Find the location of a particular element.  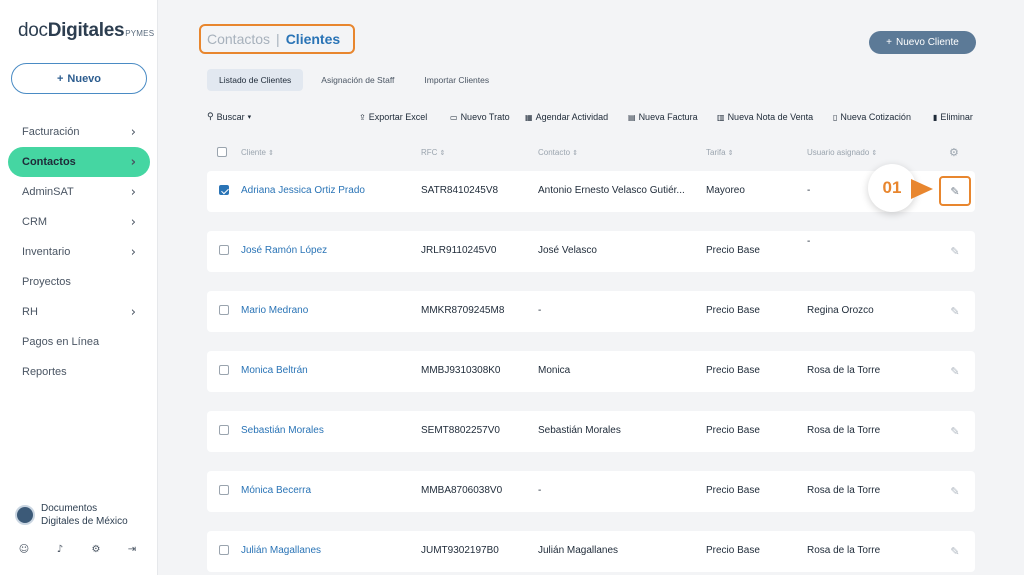

sidebar-item-label: Proyectos is located at coordinates (46, 282).